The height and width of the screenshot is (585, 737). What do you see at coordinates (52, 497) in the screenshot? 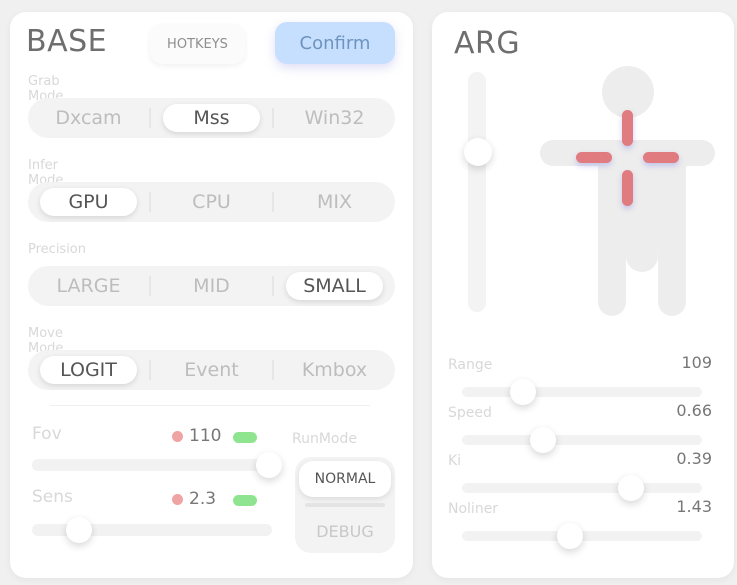
I see `sens-label: Sens` at bounding box center [52, 497].